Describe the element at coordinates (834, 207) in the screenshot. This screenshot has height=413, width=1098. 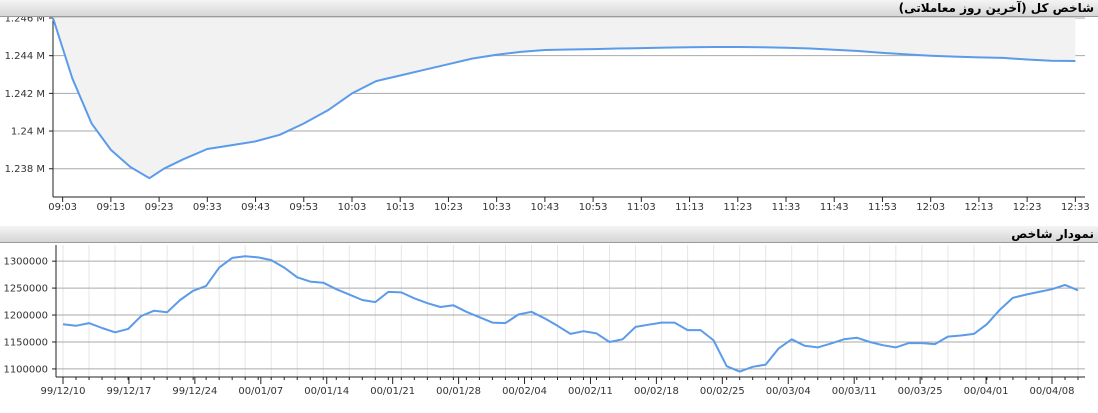
I see `x-tick-label: 11:43` at that location.